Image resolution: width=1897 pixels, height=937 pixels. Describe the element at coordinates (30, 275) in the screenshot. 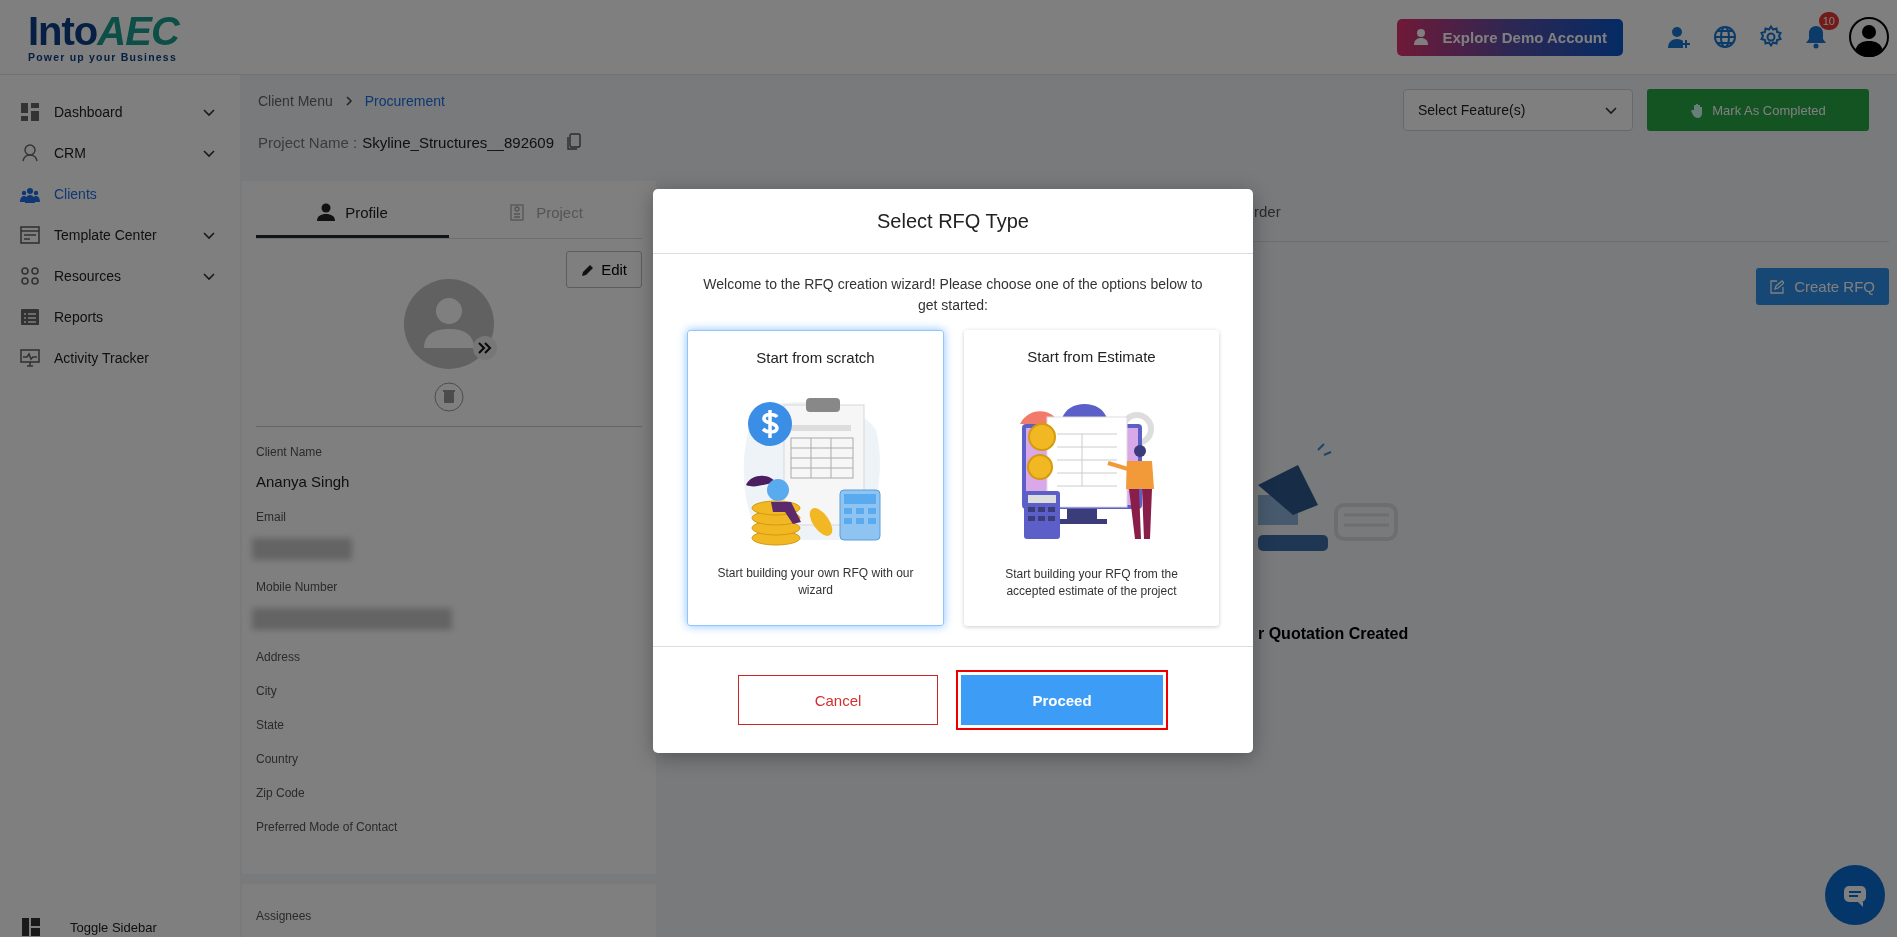

I see `nodes-icon` at that location.